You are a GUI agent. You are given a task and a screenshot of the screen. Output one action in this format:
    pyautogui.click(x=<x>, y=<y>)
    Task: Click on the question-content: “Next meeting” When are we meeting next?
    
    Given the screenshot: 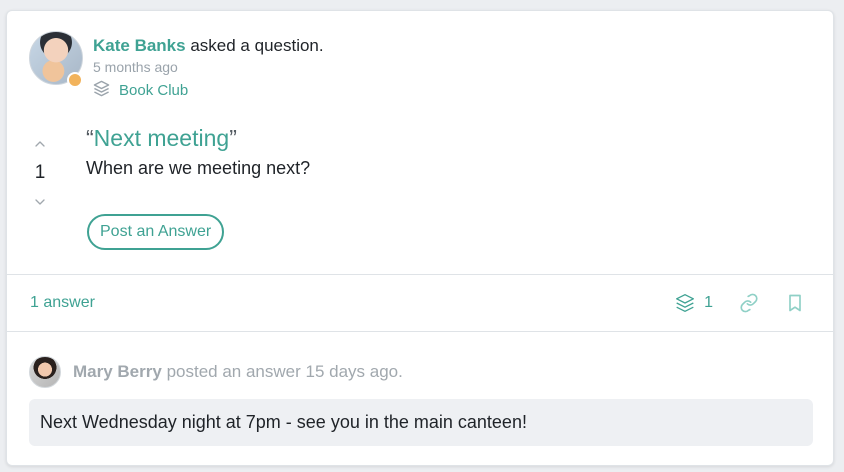 What is the action you would take?
    pyautogui.click(x=444, y=151)
    